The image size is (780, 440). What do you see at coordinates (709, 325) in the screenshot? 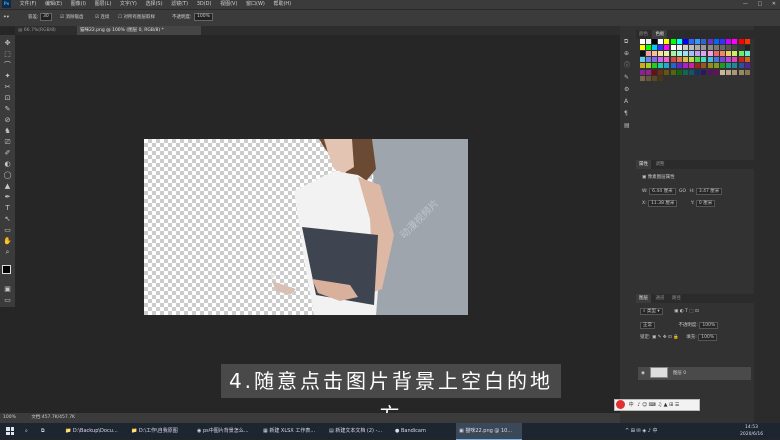
I see `layer-opacity-input: 100%` at bounding box center [709, 325].